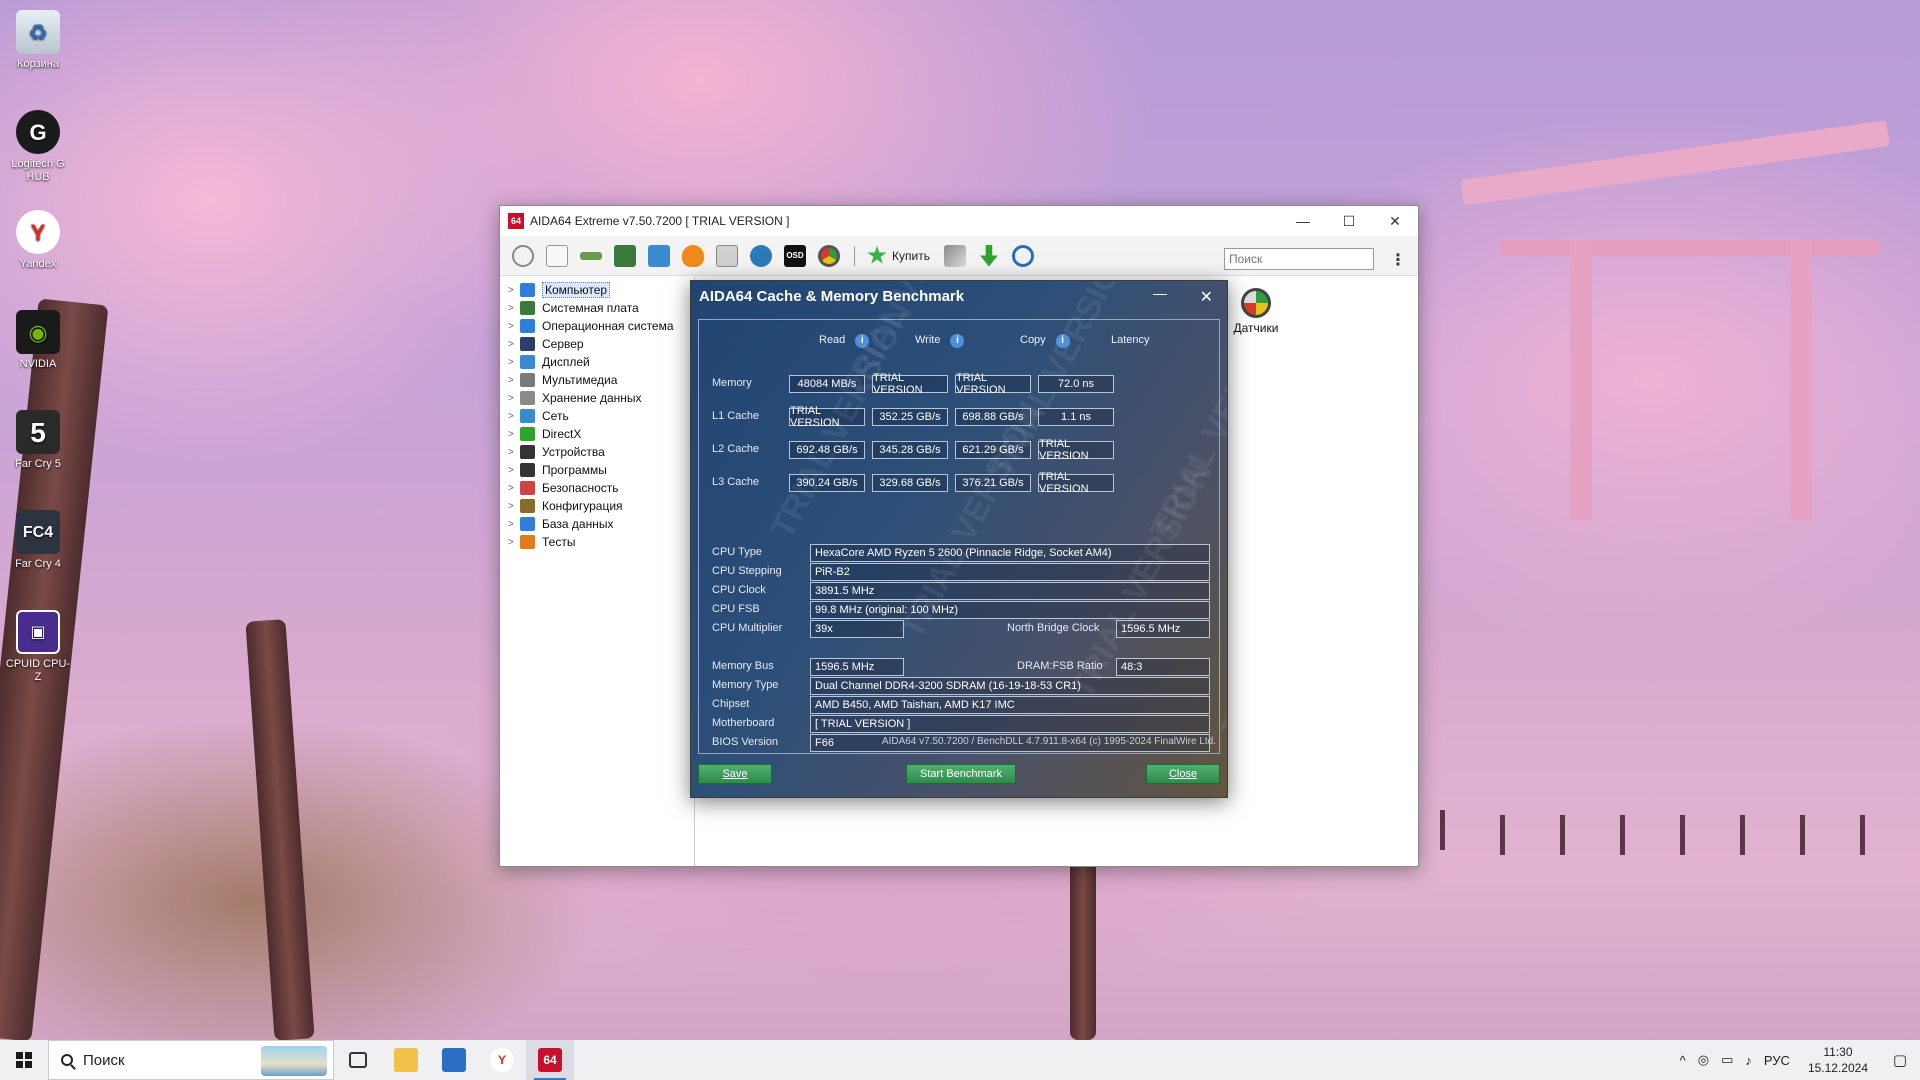  What do you see at coordinates (727, 255) in the screenshot?
I see `benchmark-icon` at bounding box center [727, 255].